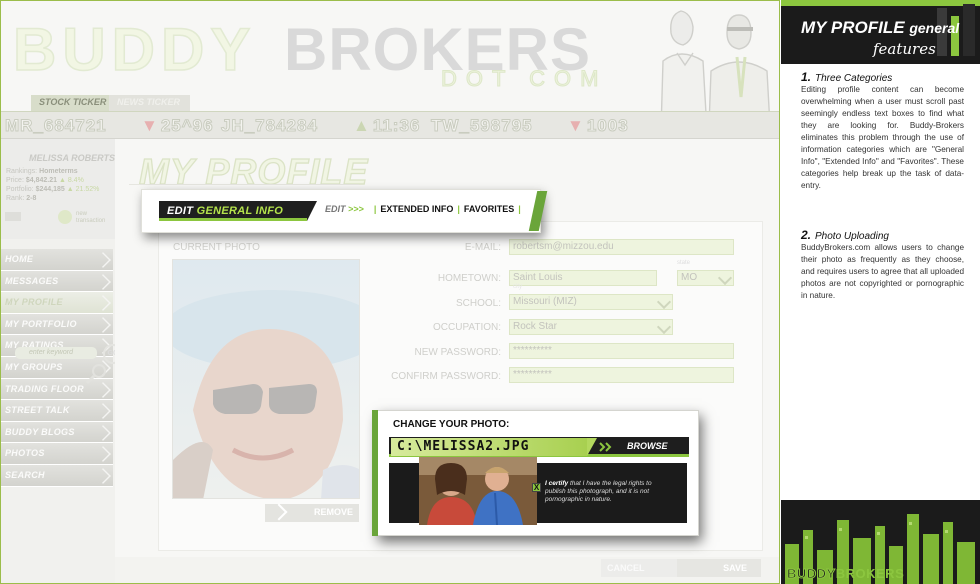 Image resolution: width=980 pixels, height=584 pixels. Describe the element at coordinates (598, 126) in the screenshot. I see `ticker-item: ▼ 1003` at that location.